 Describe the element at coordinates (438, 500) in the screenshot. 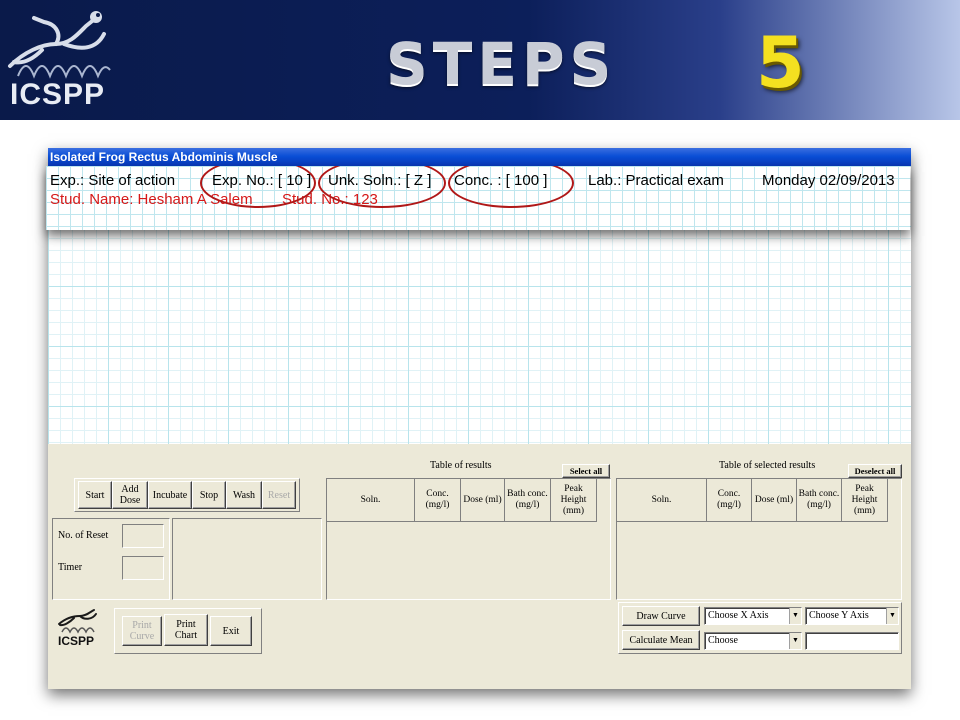

I see `col-conc: Conc. (mg/l)` at that location.